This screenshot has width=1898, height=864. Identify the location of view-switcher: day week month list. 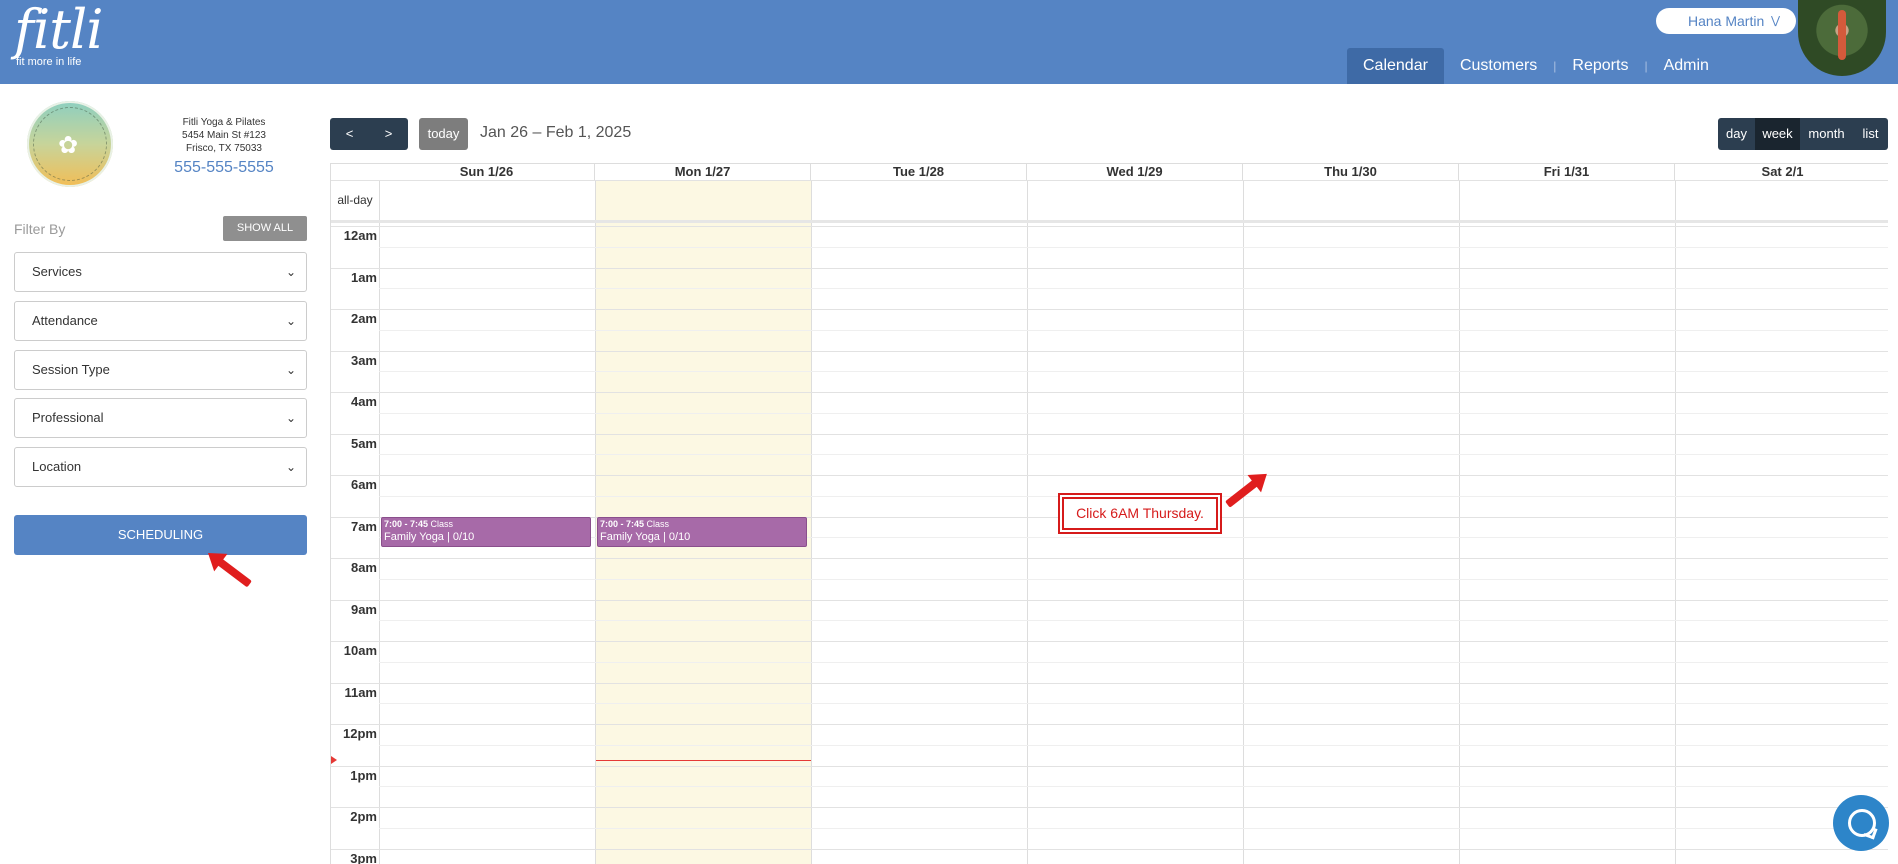
(1803, 134).